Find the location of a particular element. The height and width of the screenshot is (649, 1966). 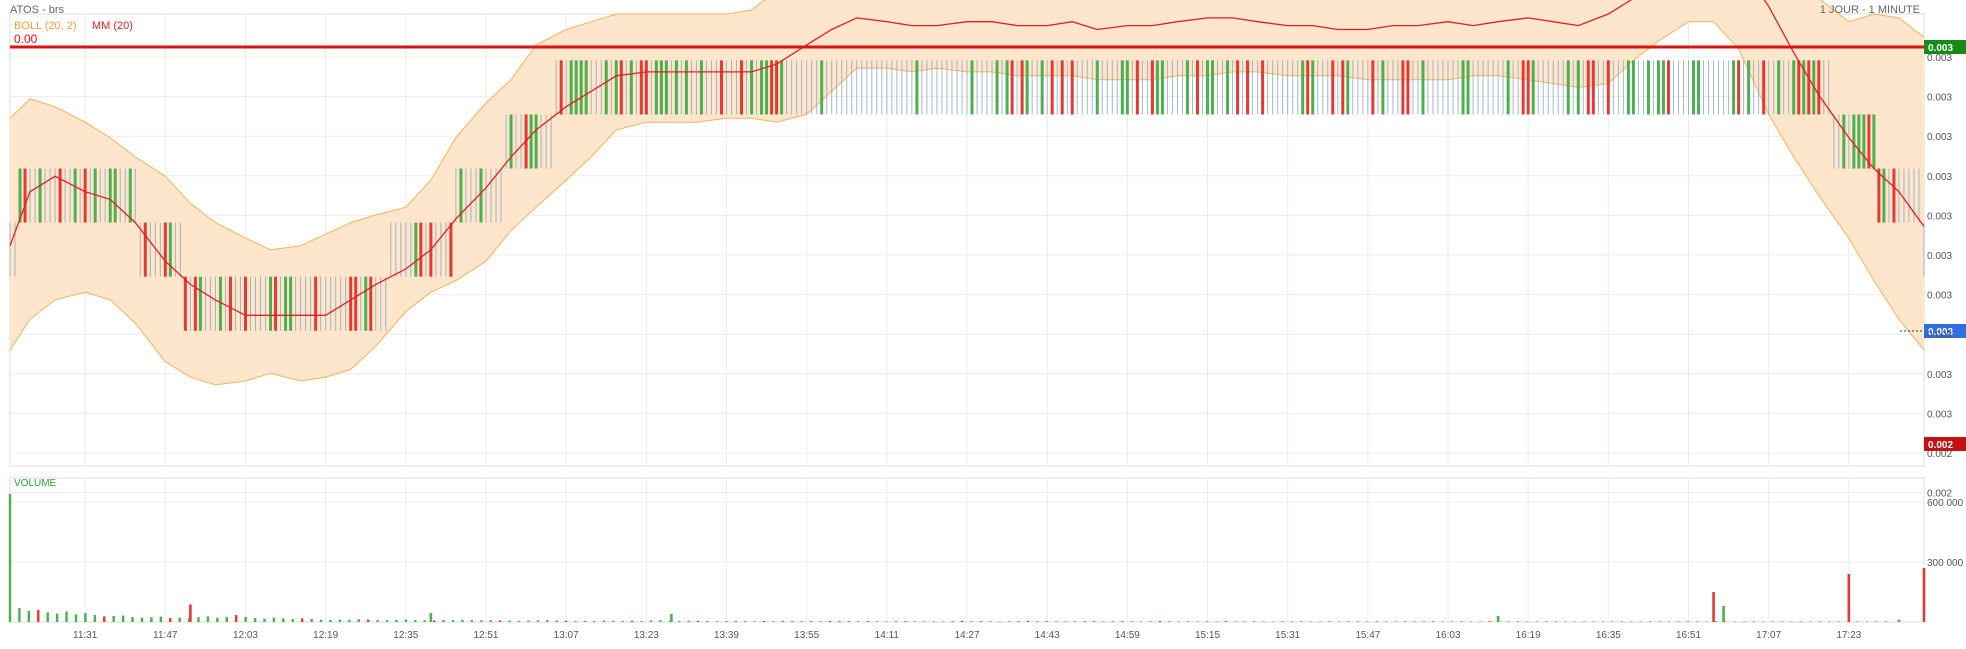

boll-legend: BOLL (20, 2) is located at coordinates (45, 26).